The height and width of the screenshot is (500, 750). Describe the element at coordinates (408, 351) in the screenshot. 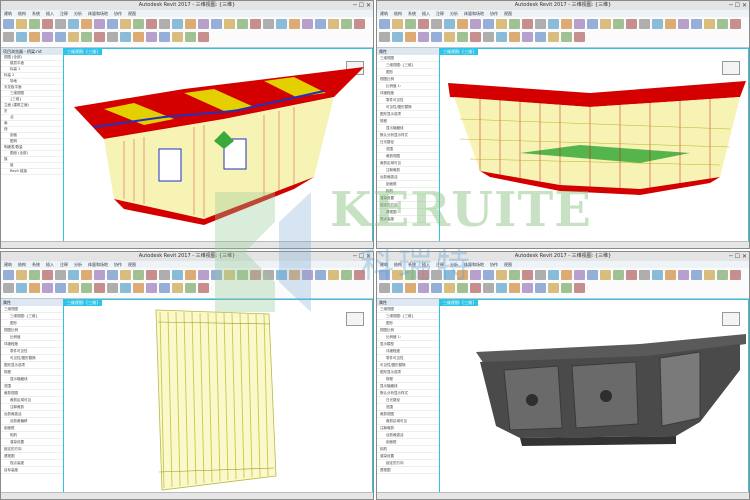

I see `panel-row: 详细程度` at that location.